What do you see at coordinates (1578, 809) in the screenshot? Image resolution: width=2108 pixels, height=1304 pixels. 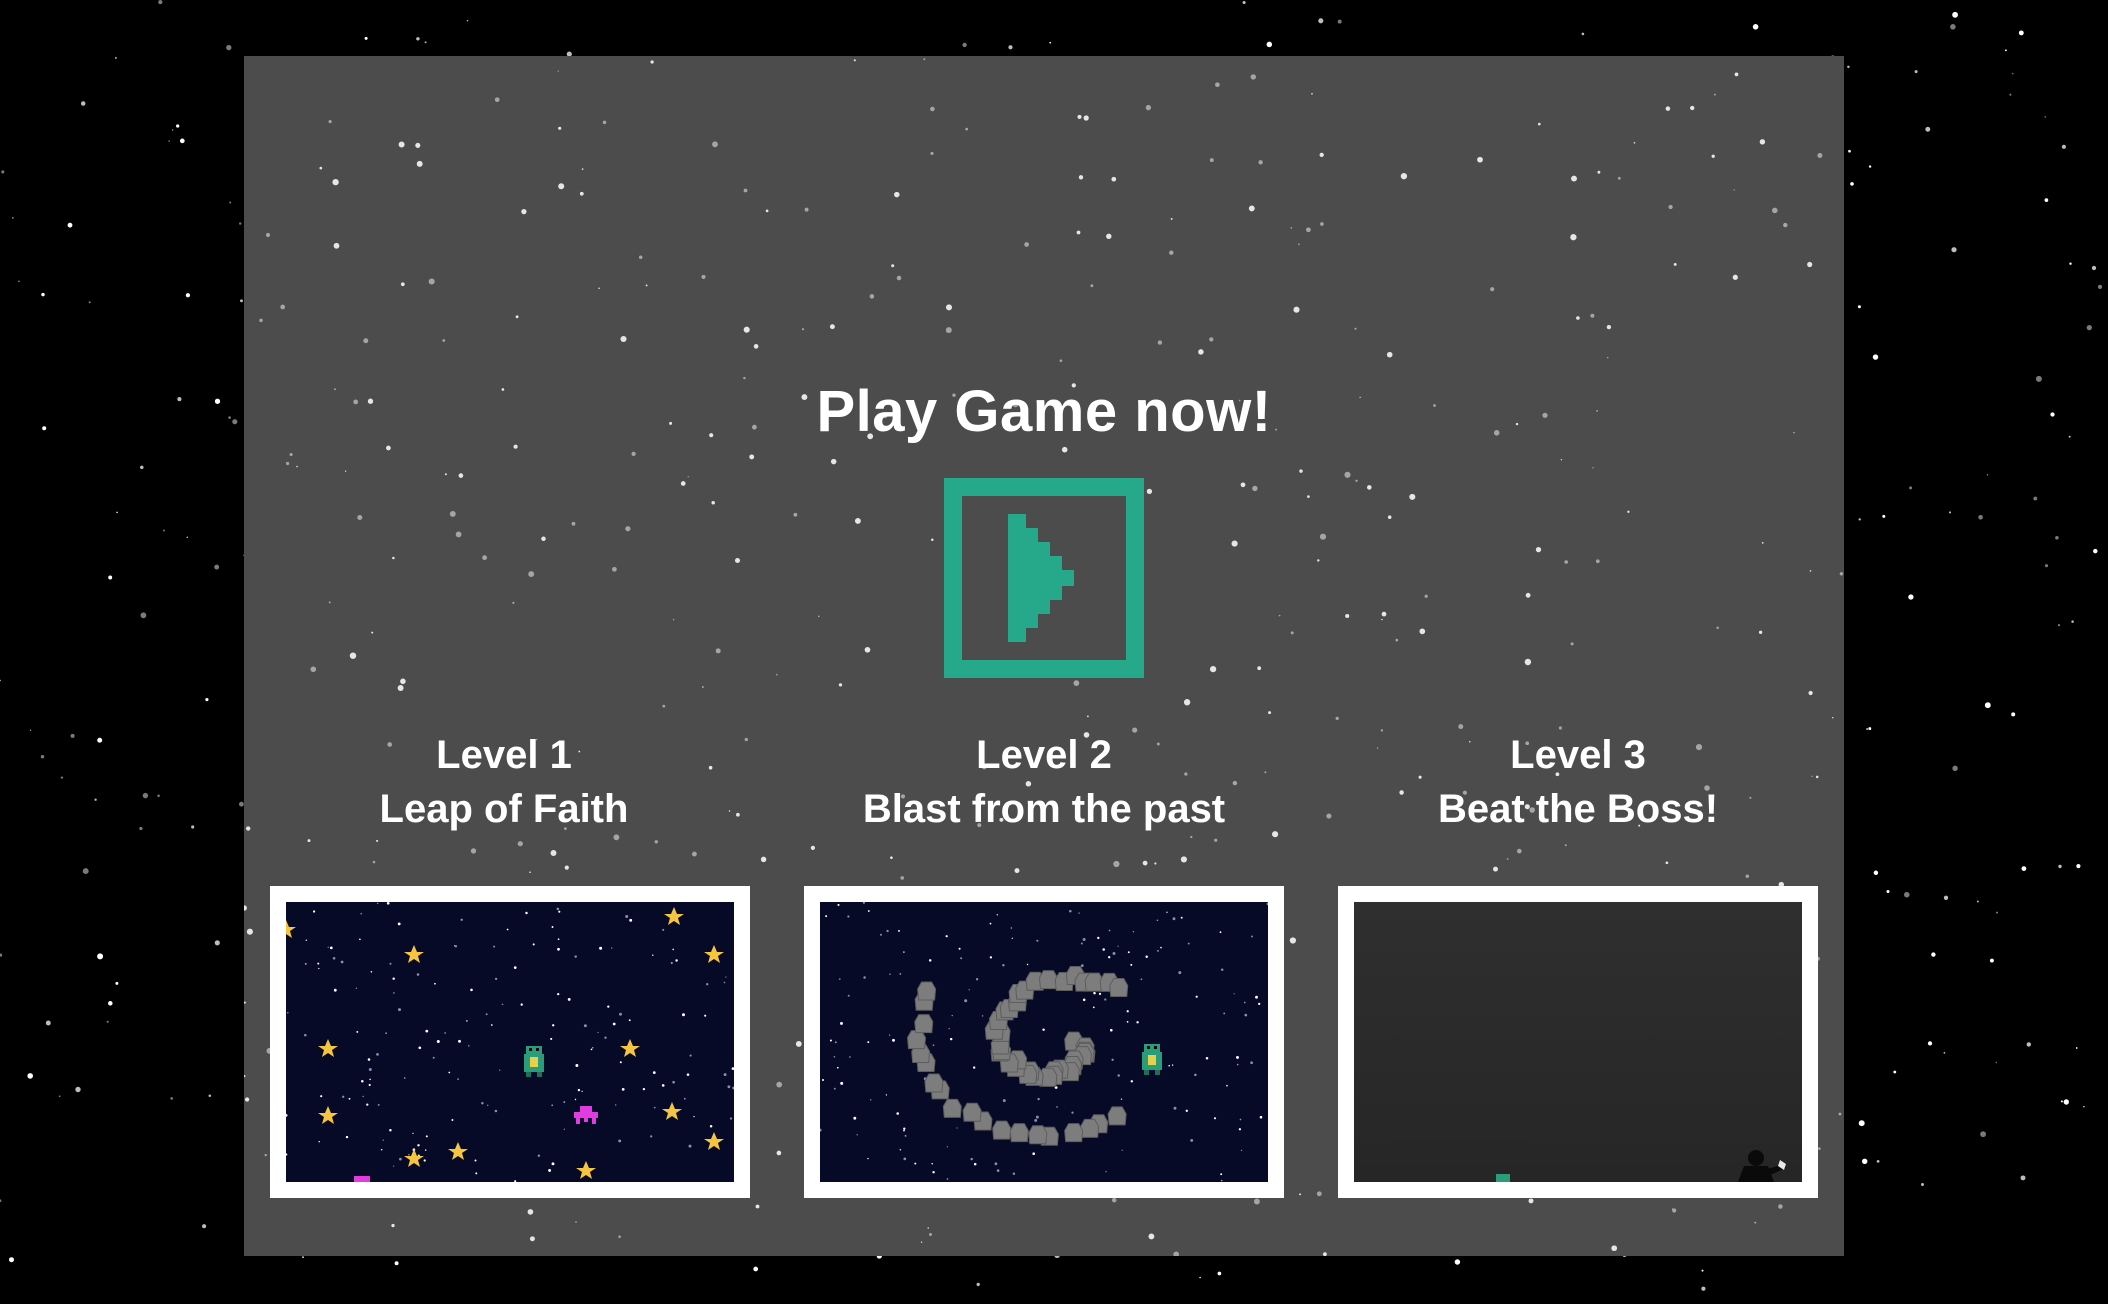 I see `level-name: Beat the Boss!` at bounding box center [1578, 809].